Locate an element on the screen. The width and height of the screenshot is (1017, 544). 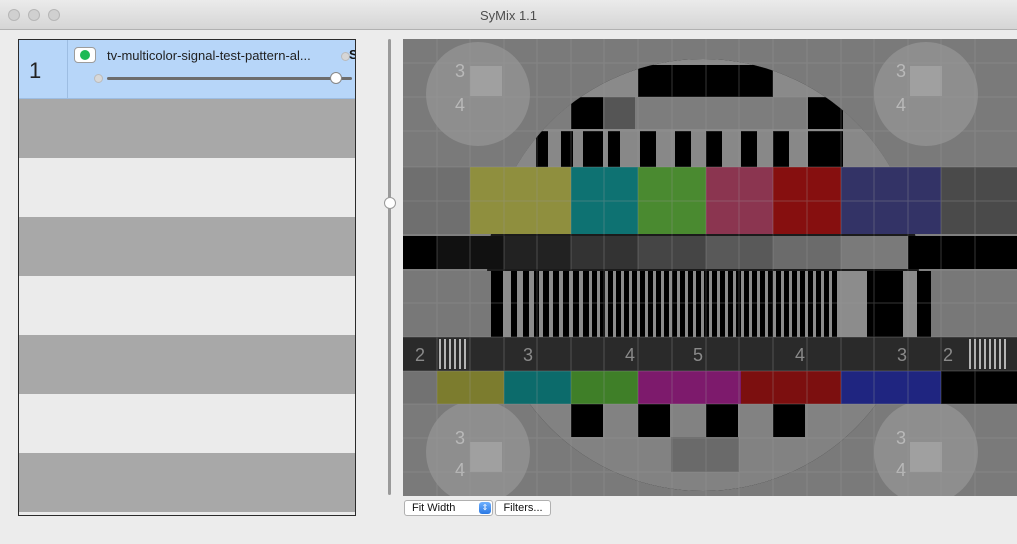
volume-slider is located at coordinates (229, 78).